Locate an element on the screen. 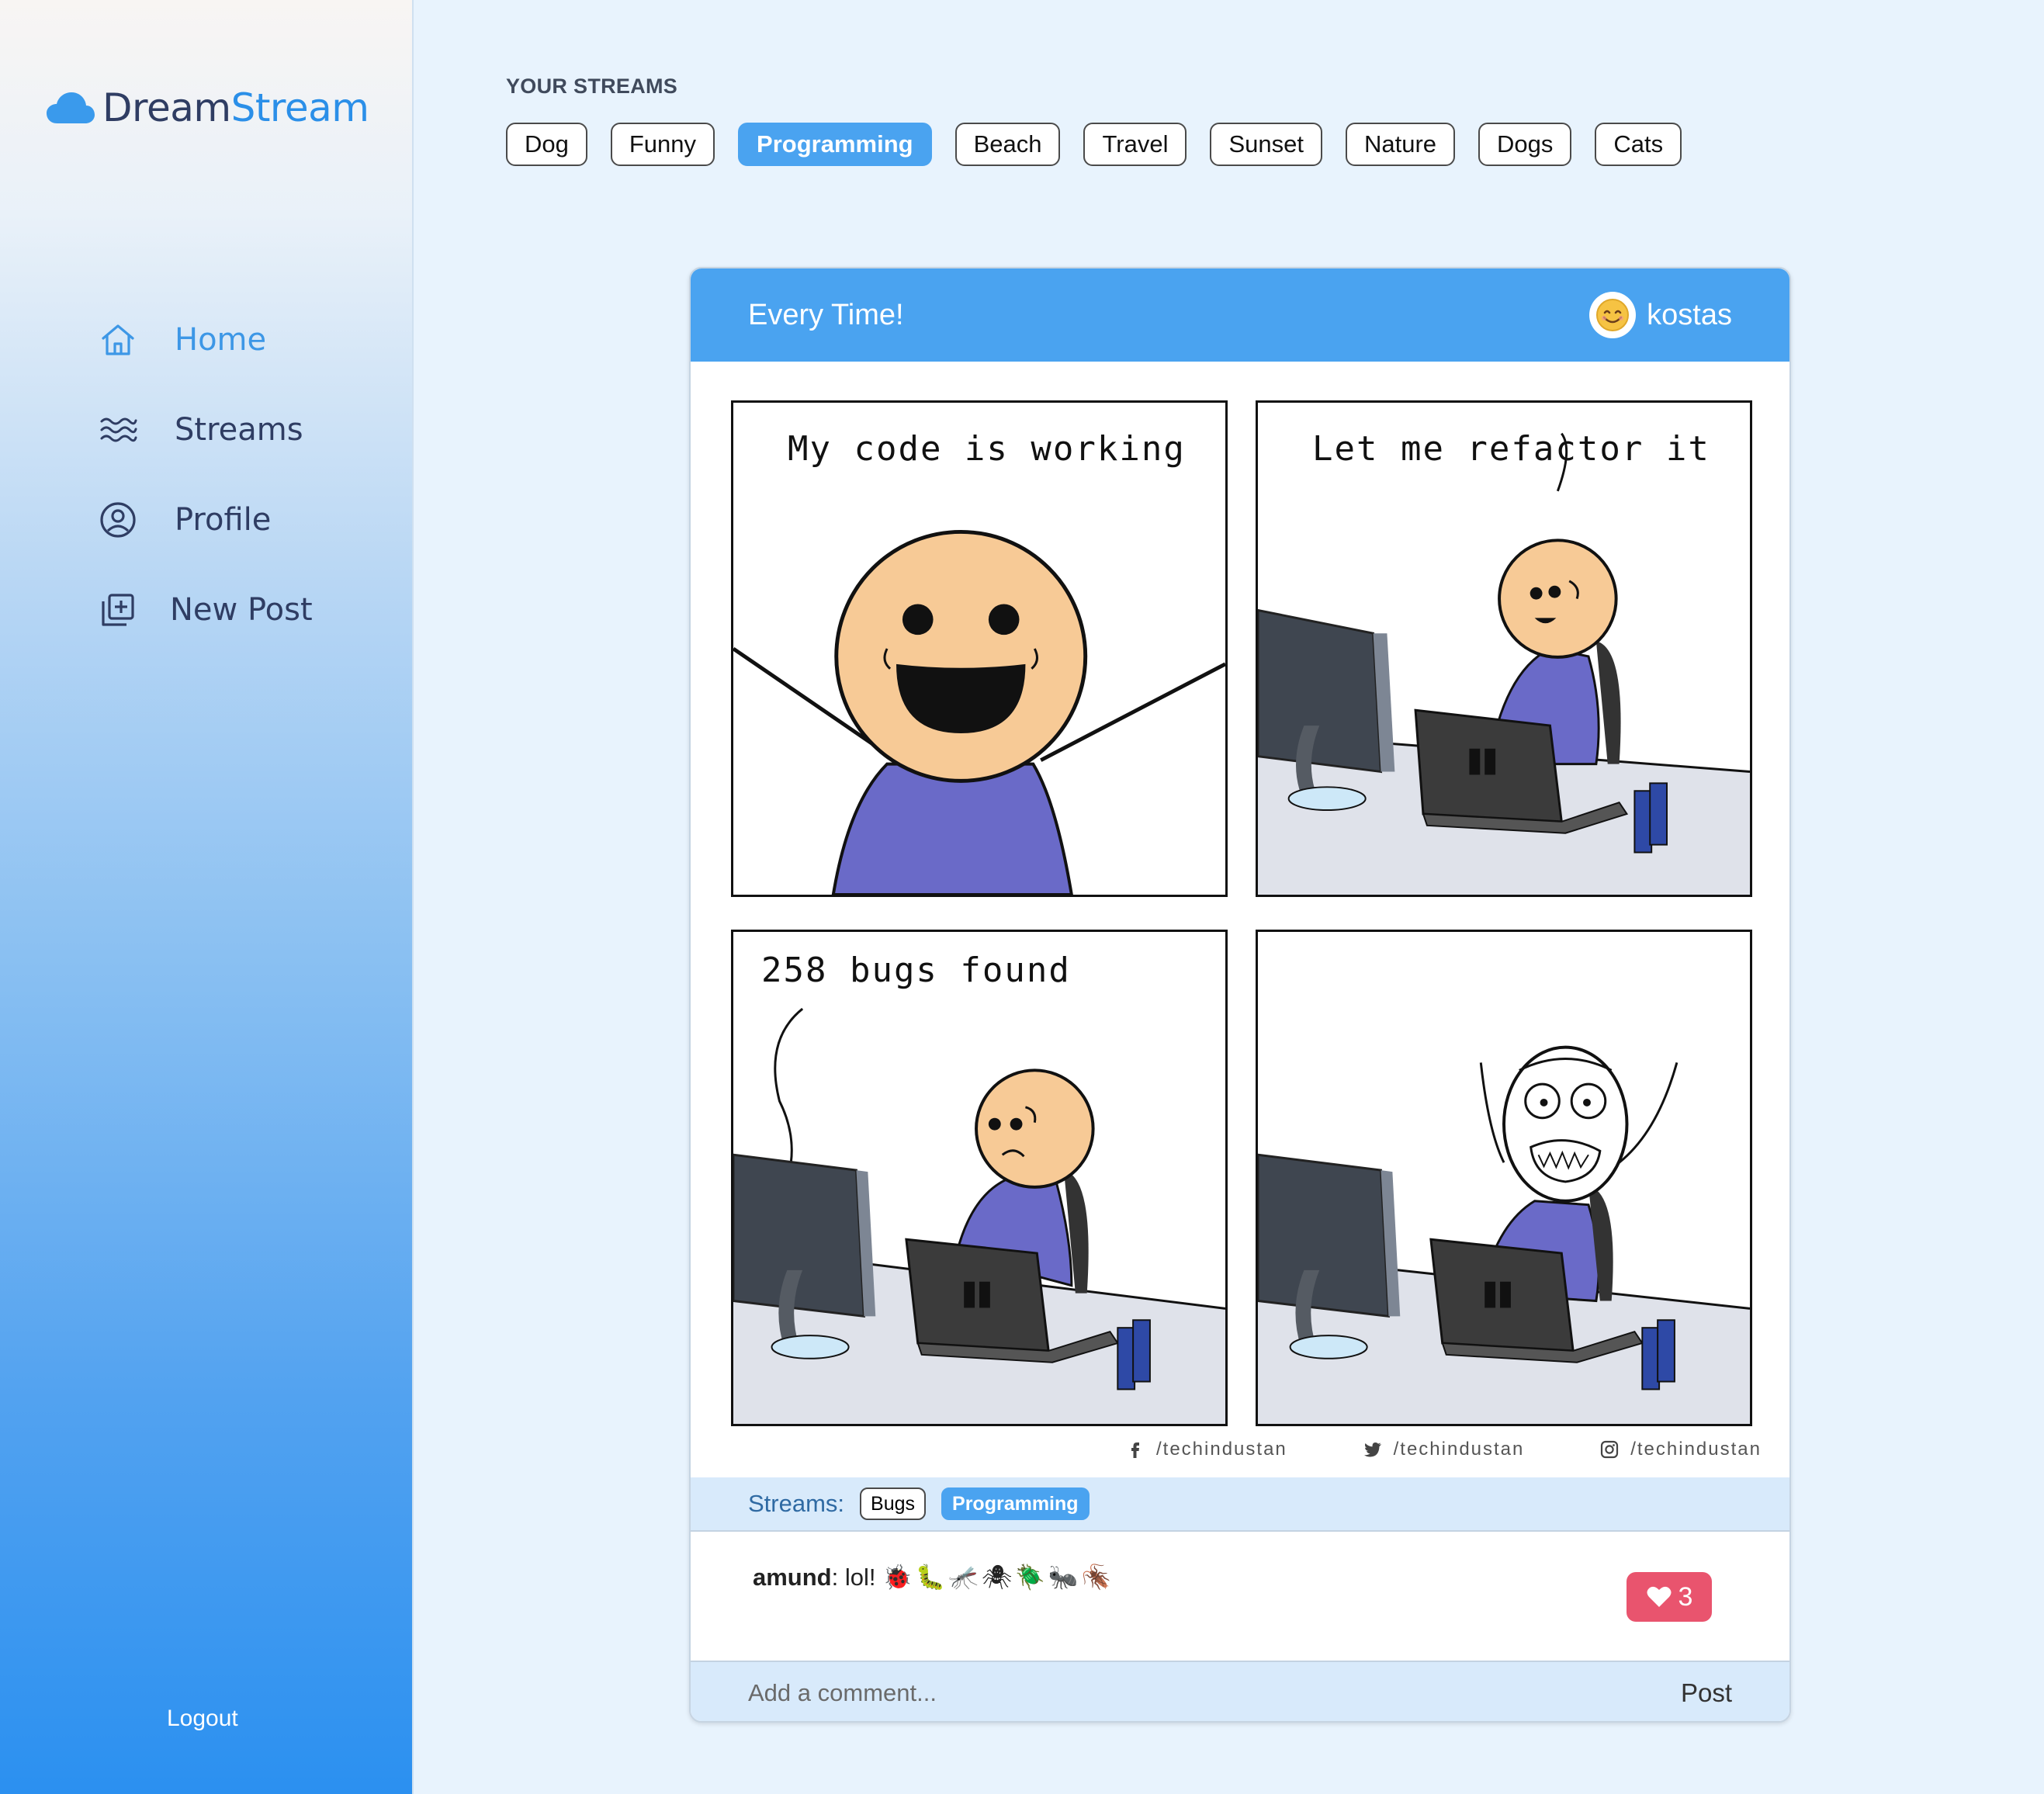  nav-label-streams: Streams is located at coordinates (239, 430).